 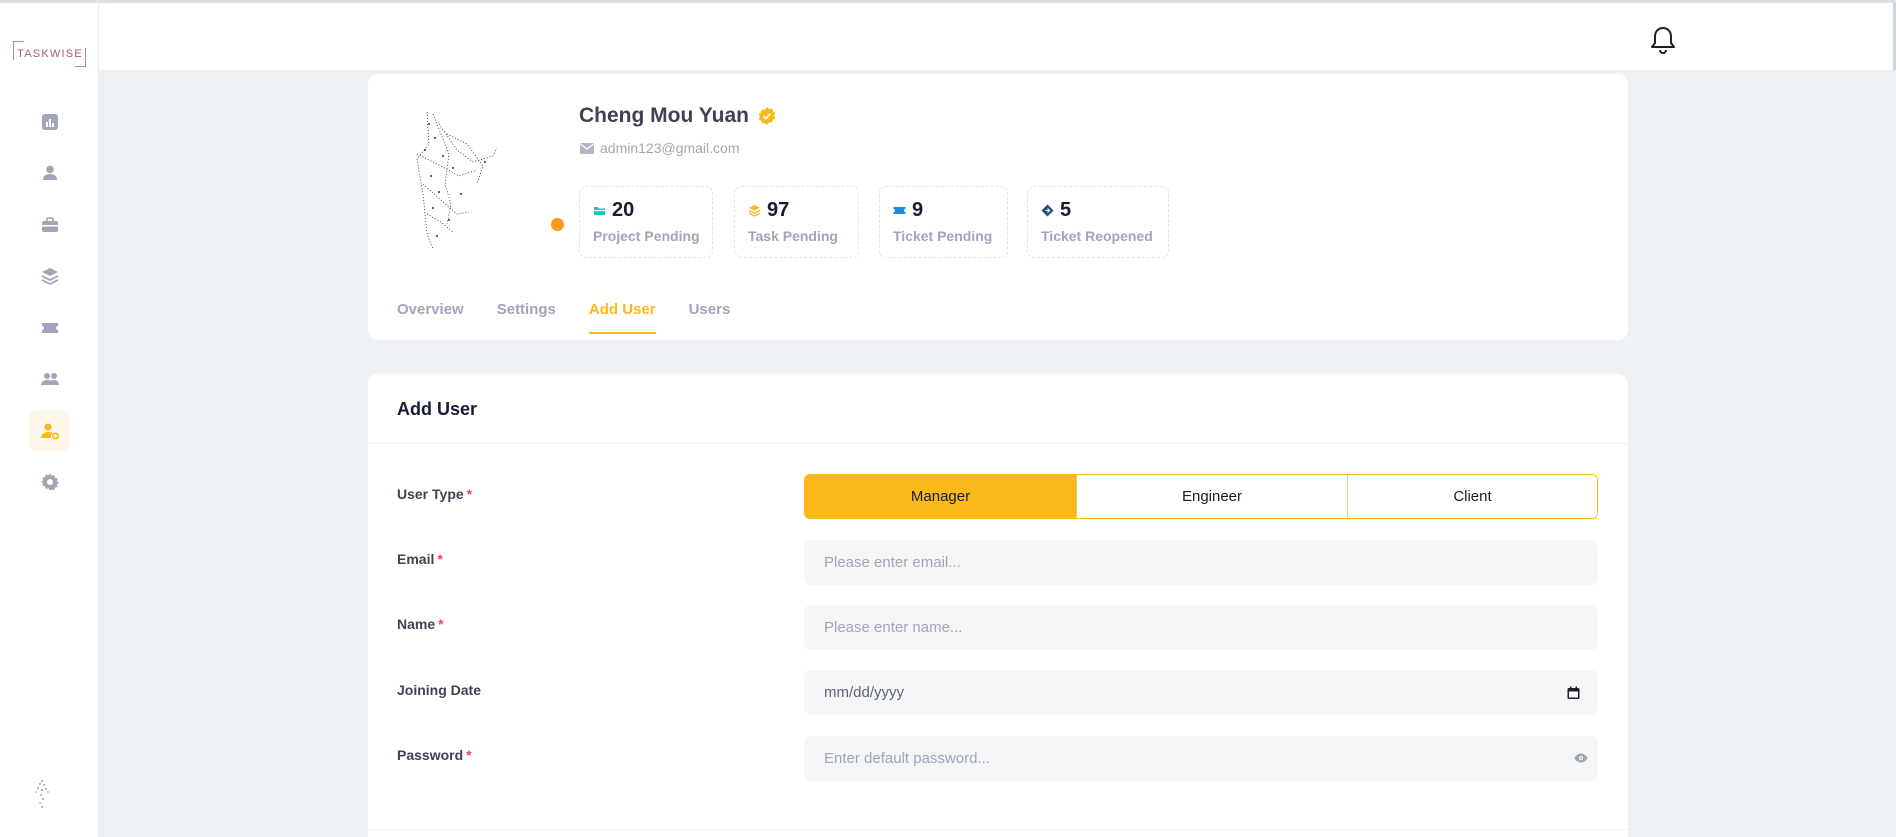 I want to click on password-row, so click(x=998, y=758).